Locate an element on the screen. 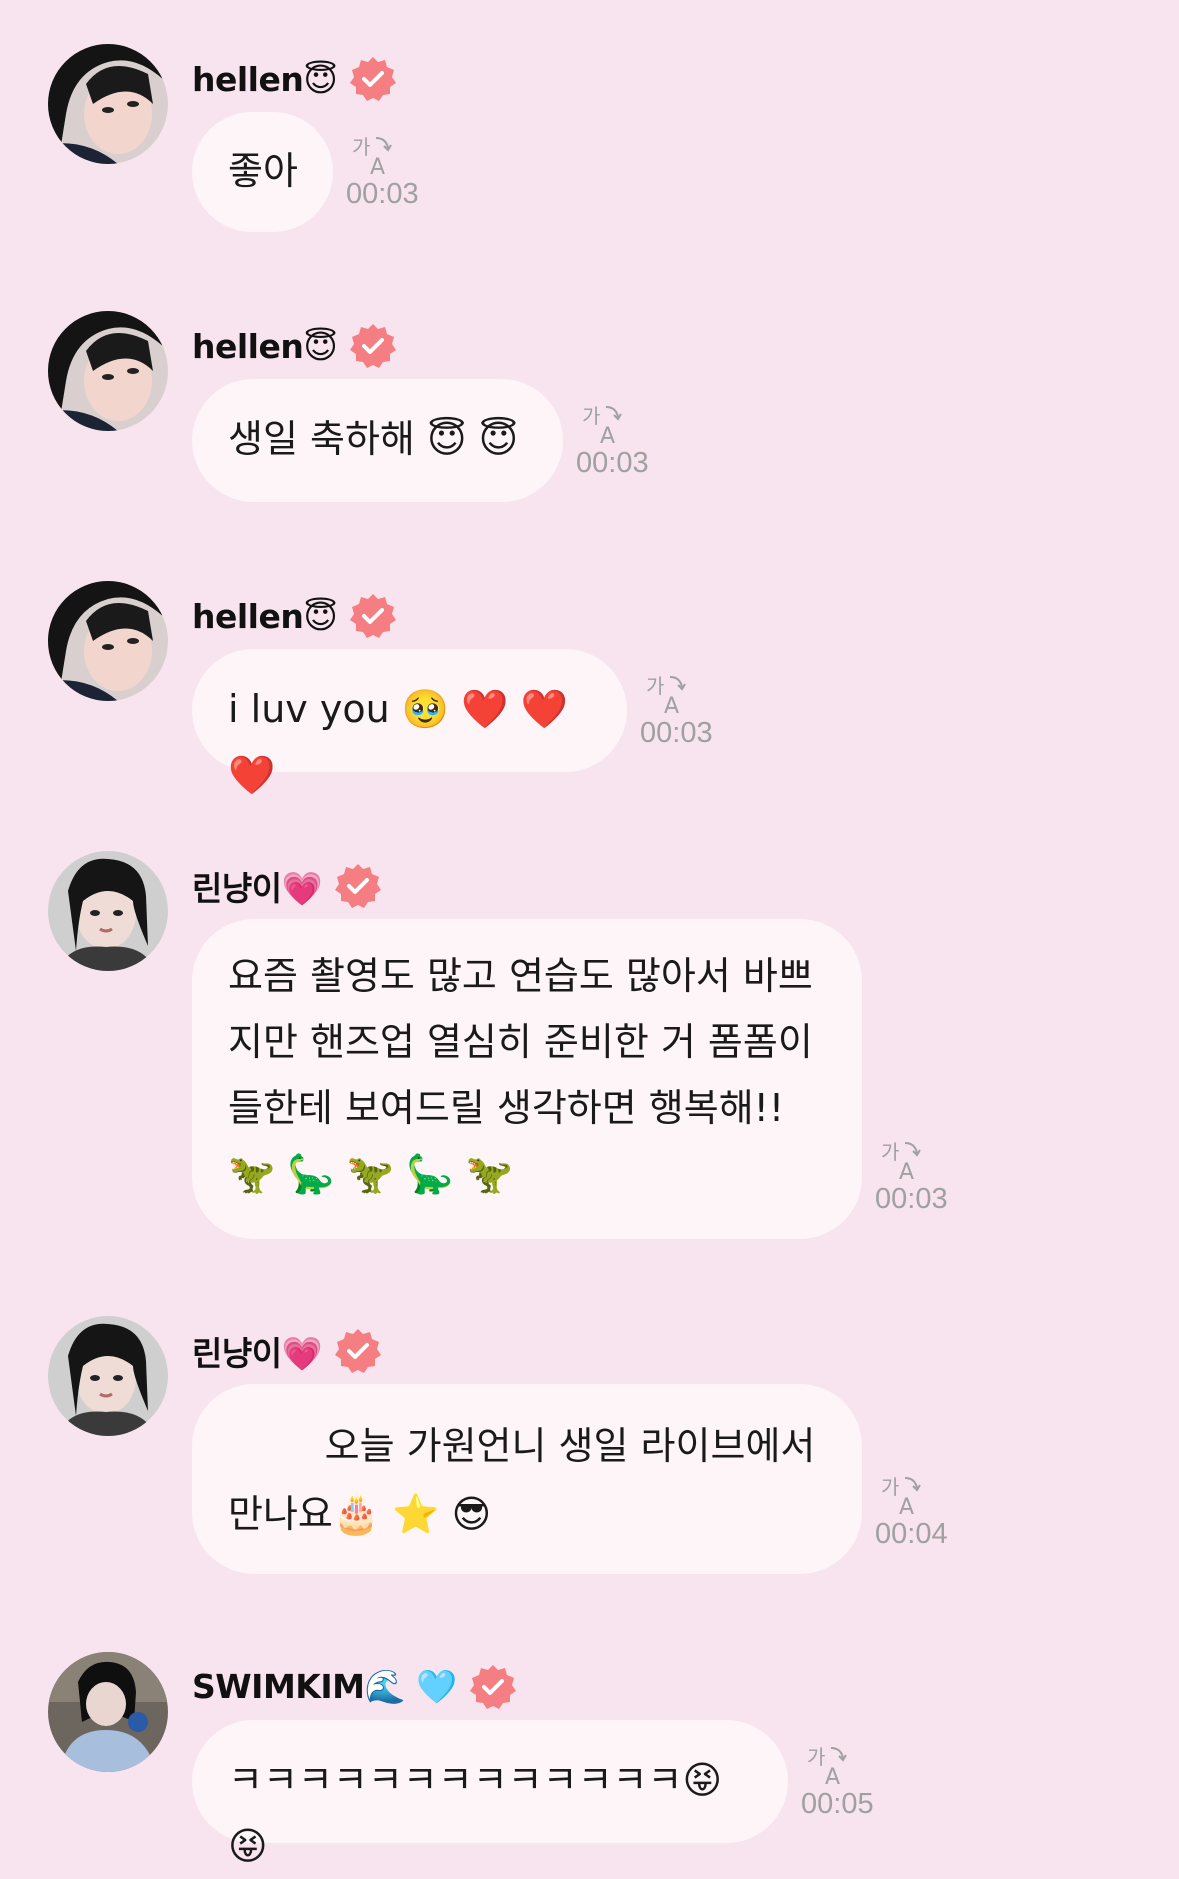 The width and height of the screenshot is (1179, 1879). sender-name: SWIMKIM🌊 🩵 is located at coordinates (324, 1687).